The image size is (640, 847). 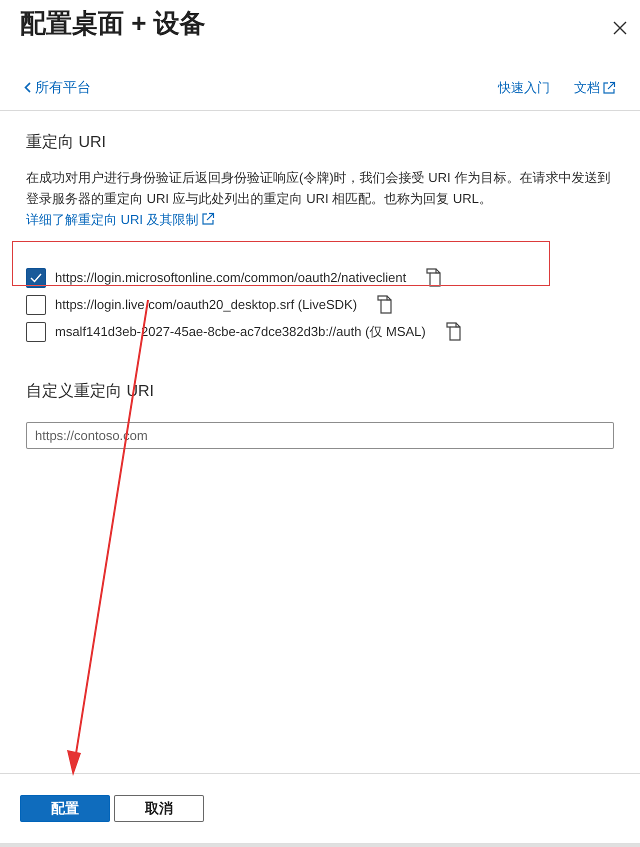 What do you see at coordinates (57, 87) in the screenshot?
I see `back-link: 所有平台` at bounding box center [57, 87].